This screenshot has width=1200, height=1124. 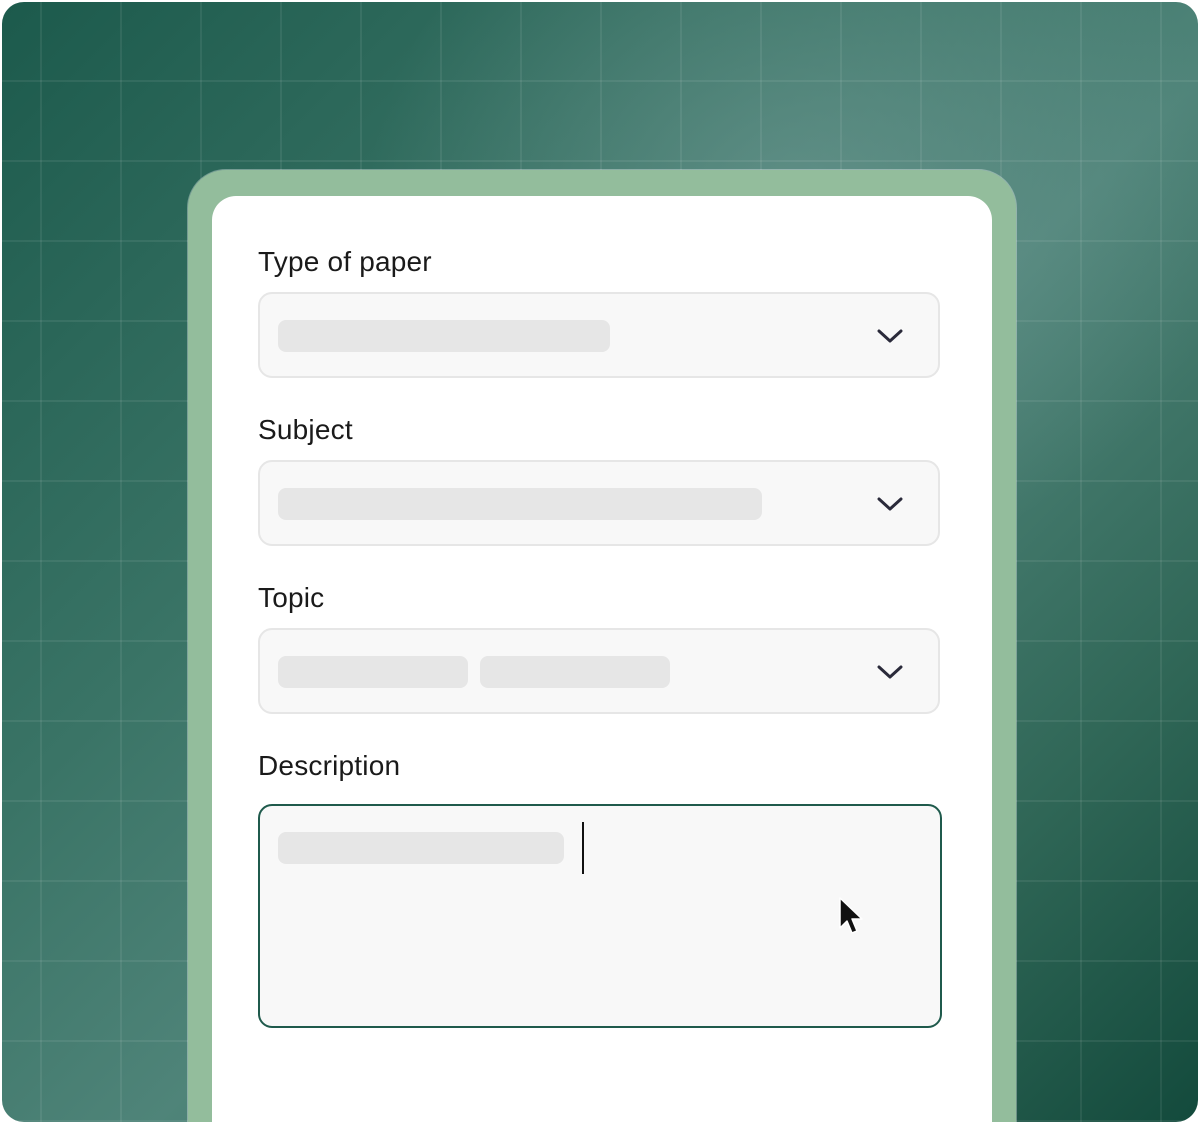 I want to click on subject-label: Subject, so click(x=305, y=429).